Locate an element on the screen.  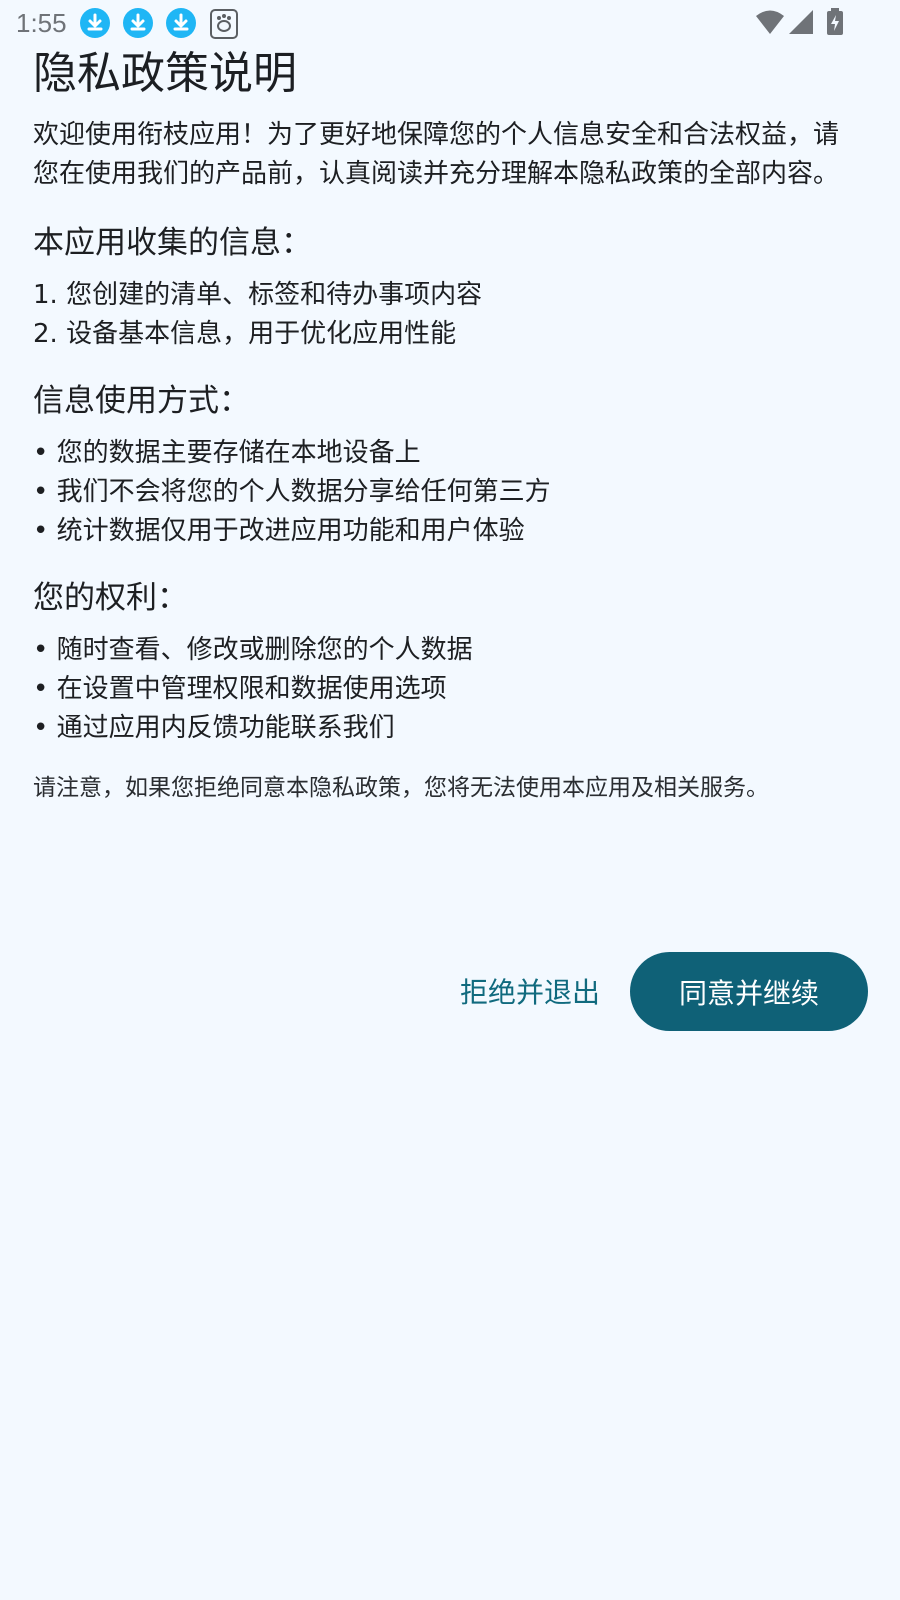
notice-text: 请注意，如果您拒绝同意本隐私政策，您将无法使用本应用及相关服务。 is located at coordinates (401, 788).